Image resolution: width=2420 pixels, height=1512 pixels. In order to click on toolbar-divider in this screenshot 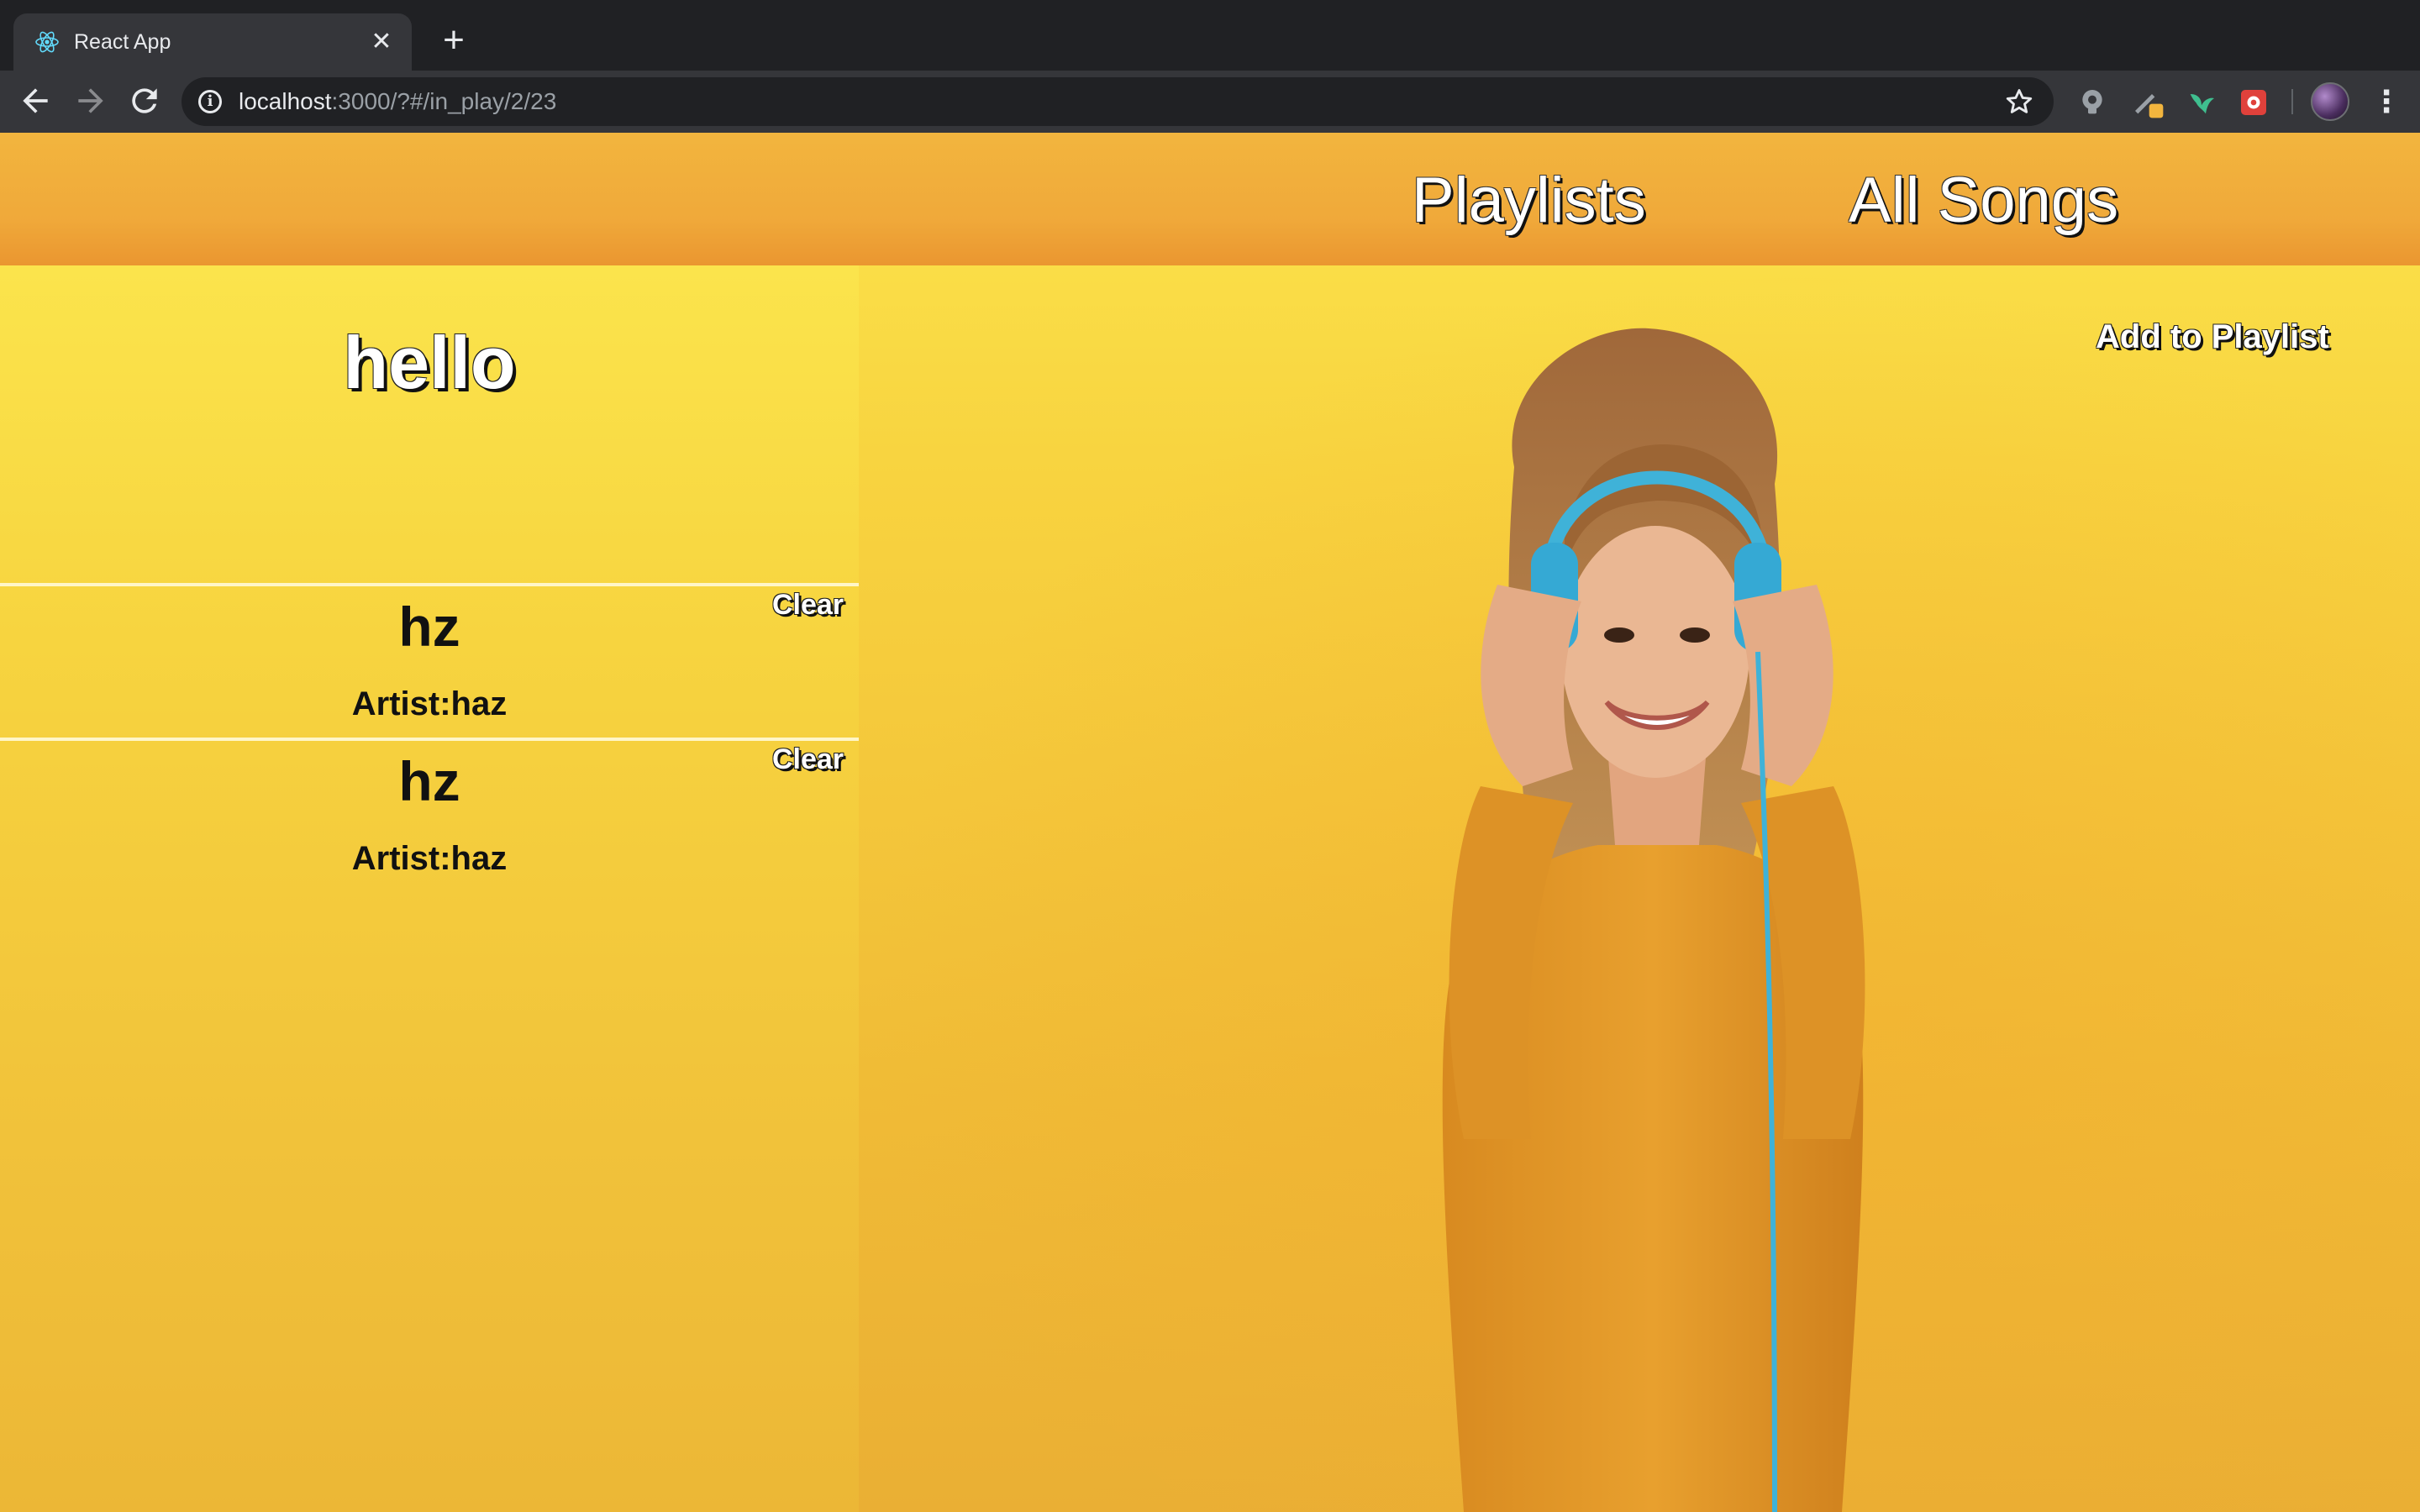, I will do `click(2292, 101)`.